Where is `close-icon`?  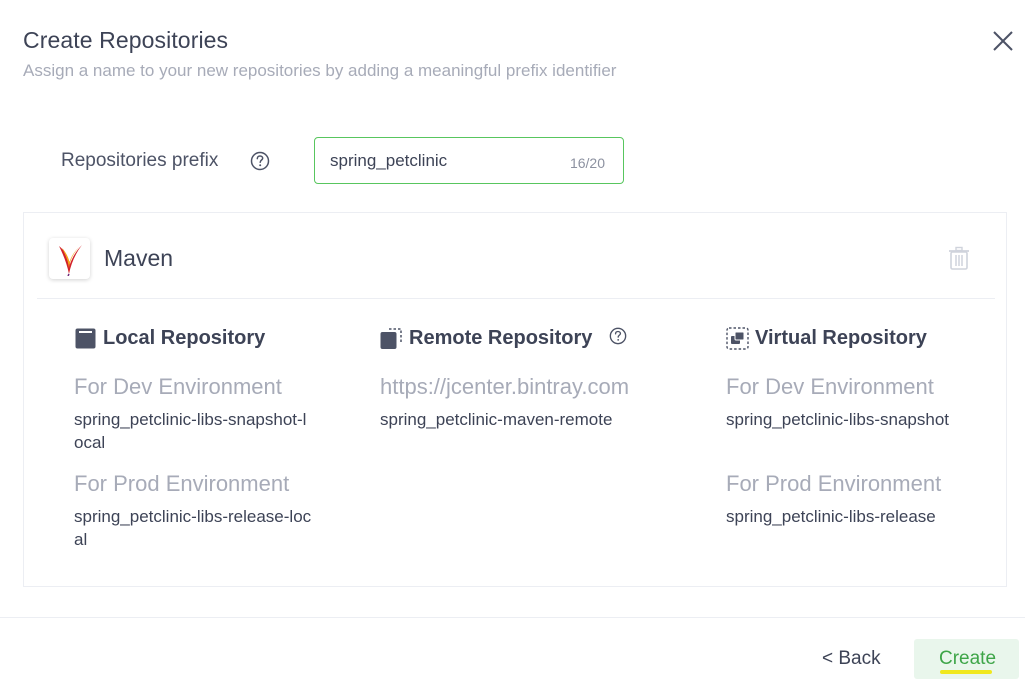 close-icon is located at coordinates (1003, 41).